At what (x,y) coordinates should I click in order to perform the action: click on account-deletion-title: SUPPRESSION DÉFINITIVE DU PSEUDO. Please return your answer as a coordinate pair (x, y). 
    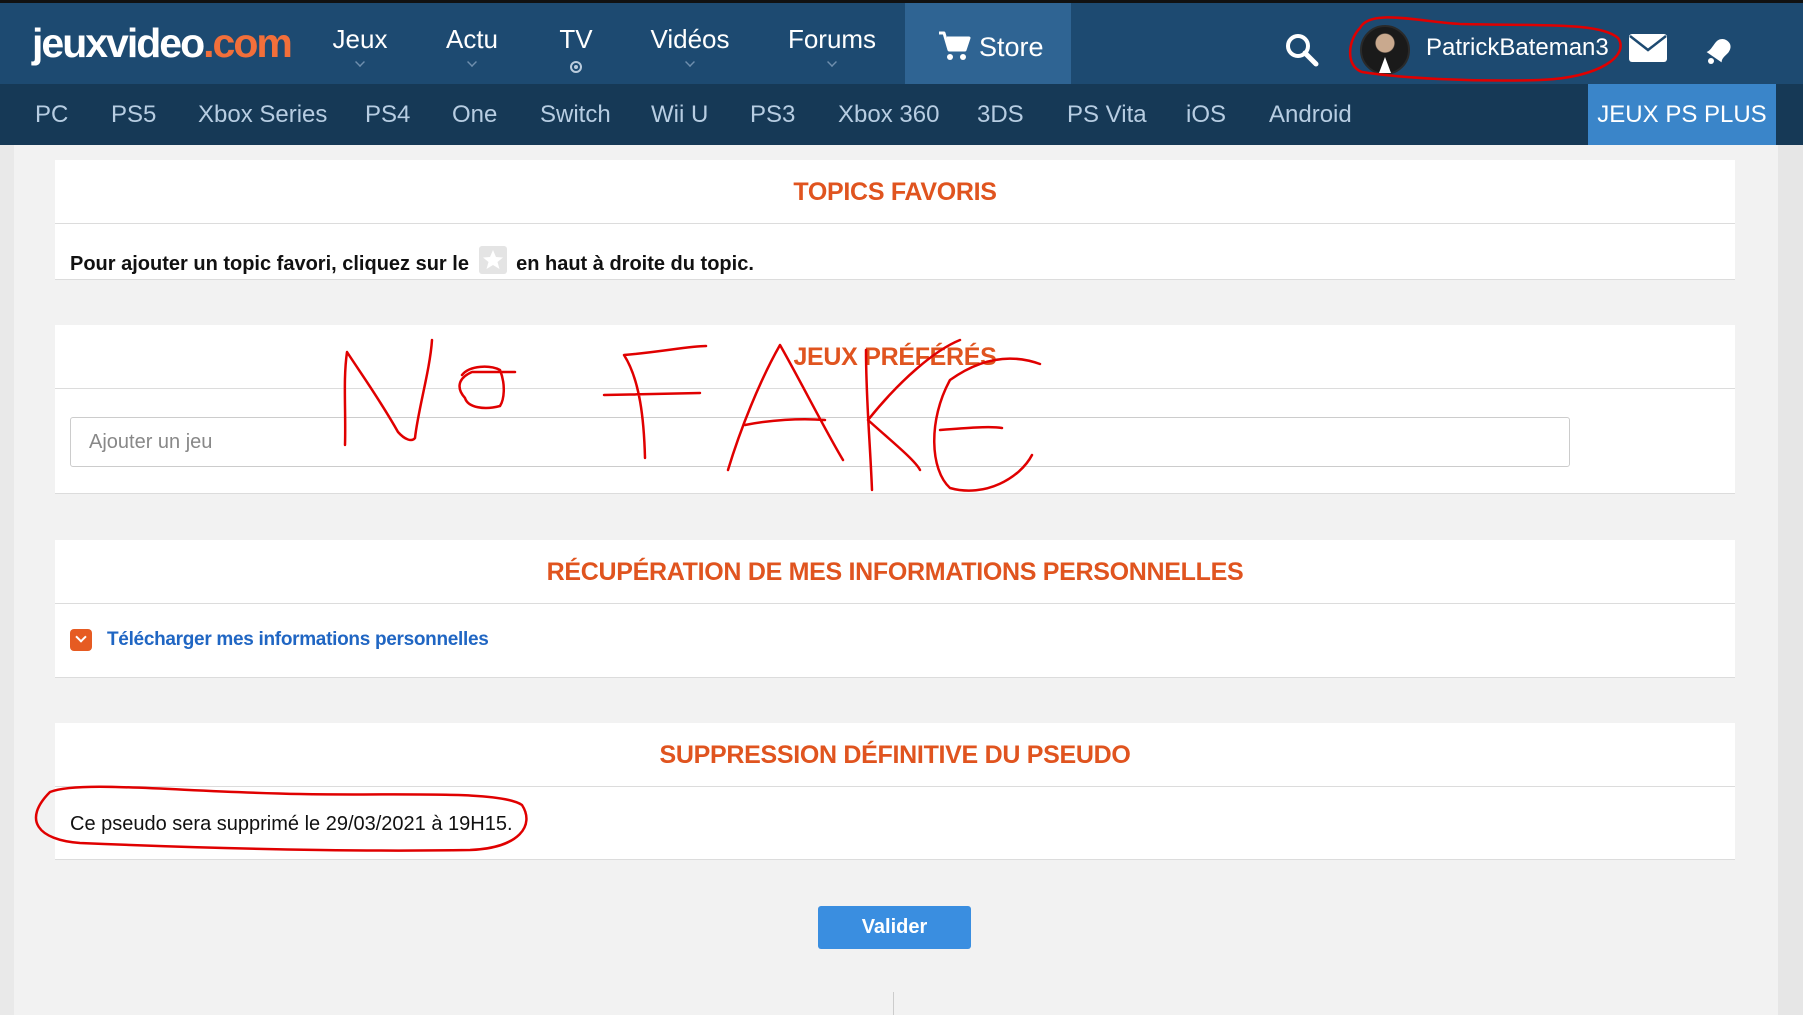
    Looking at the image, I should click on (895, 755).